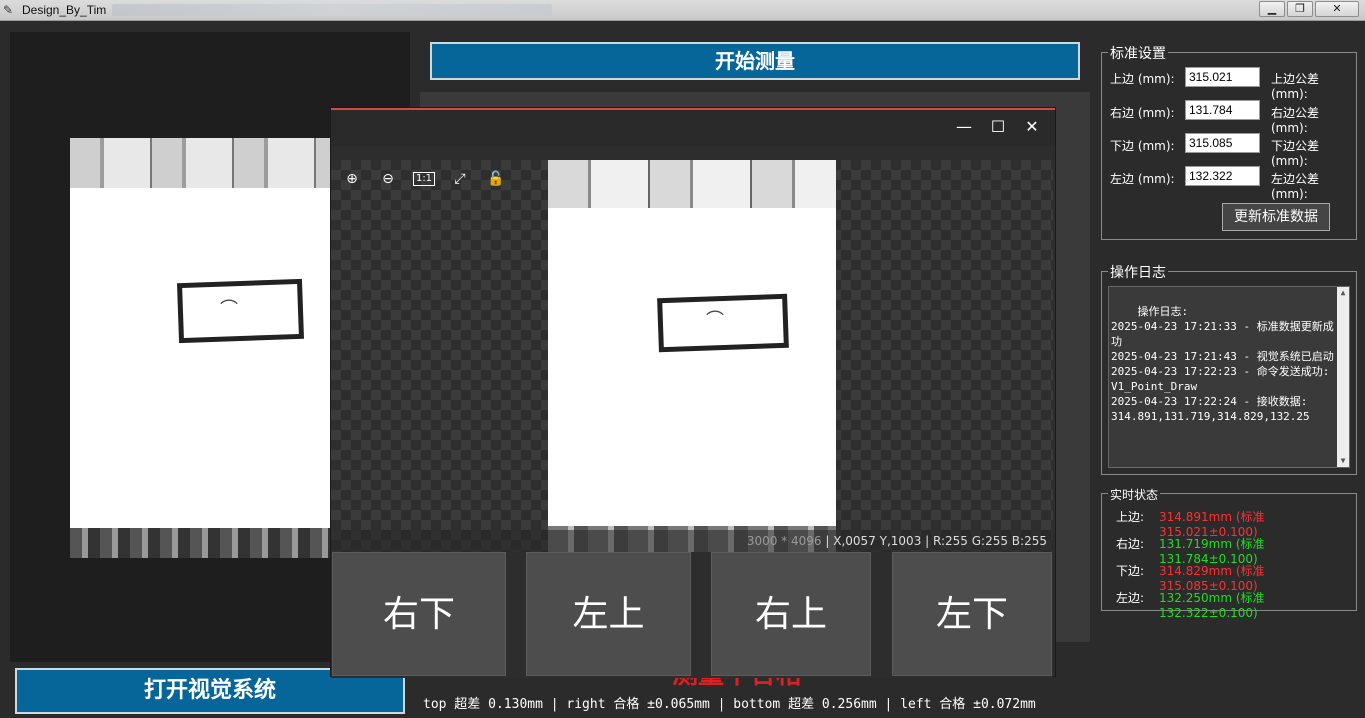 Image resolution: width=1365 pixels, height=718 pixels. What do you see at coordinates (201, 163) in the screenshot?
I see `image-background-top` at bounding box center [201, 163].